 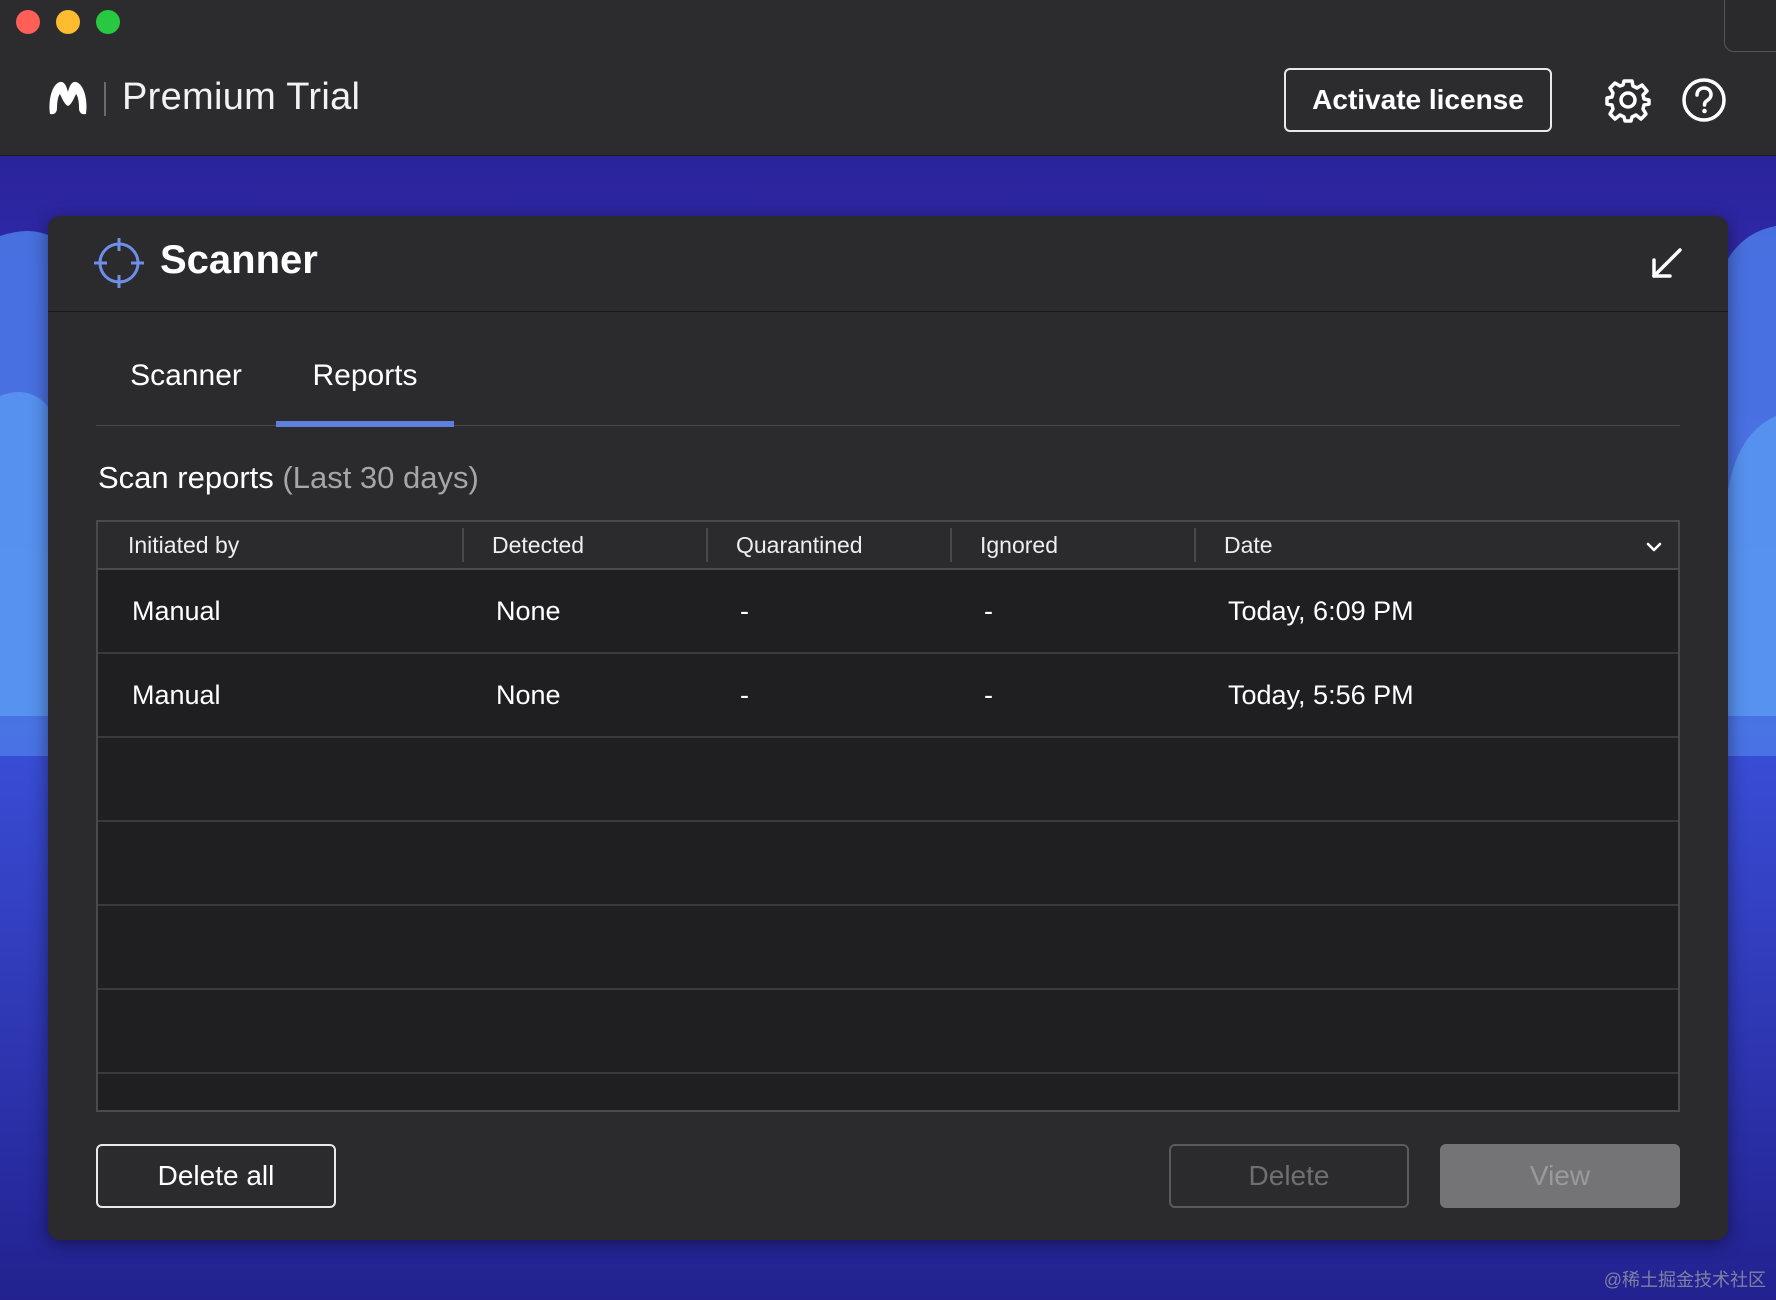 I want to click on column-initiated-by: Initiated by, so click(x=280, y=545).